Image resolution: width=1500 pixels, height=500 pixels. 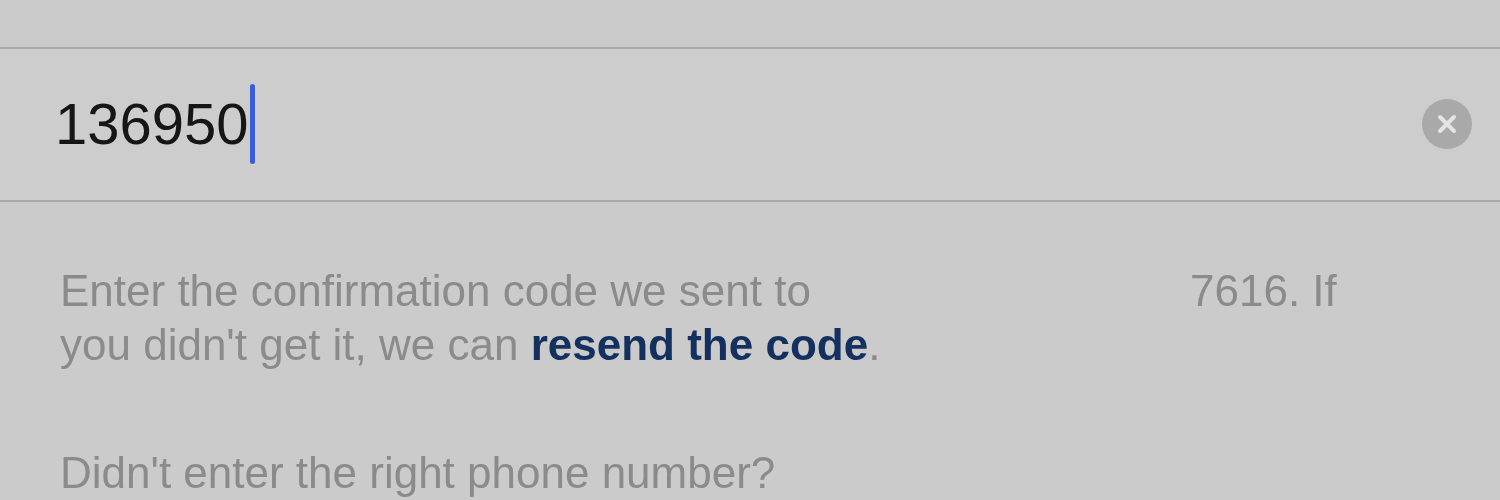 I want to click on code-value: 136950, so click(x=152, y=124).